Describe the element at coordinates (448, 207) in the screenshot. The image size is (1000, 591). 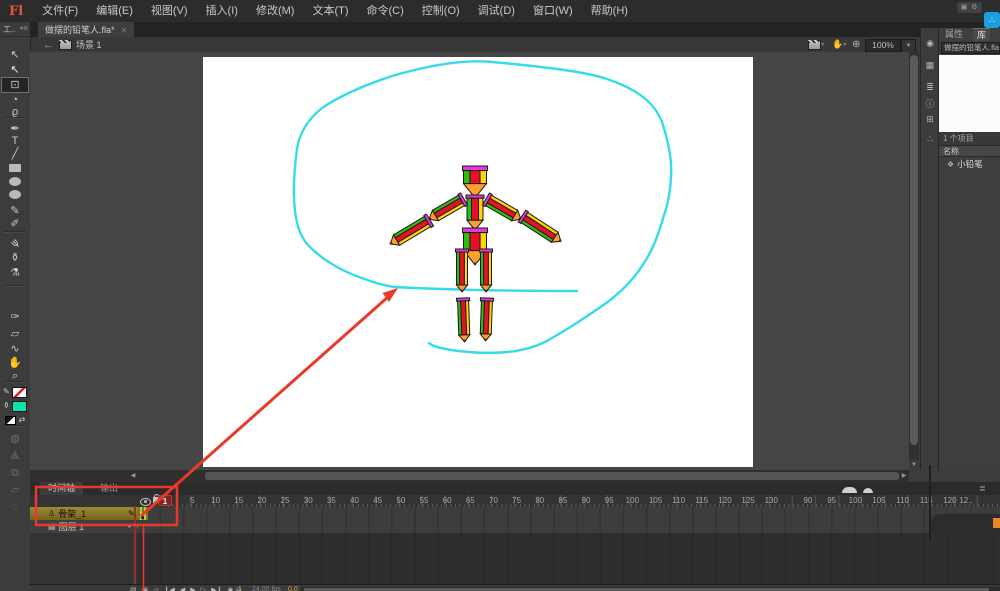
I see `pencil-left-upper-arm` at that location.